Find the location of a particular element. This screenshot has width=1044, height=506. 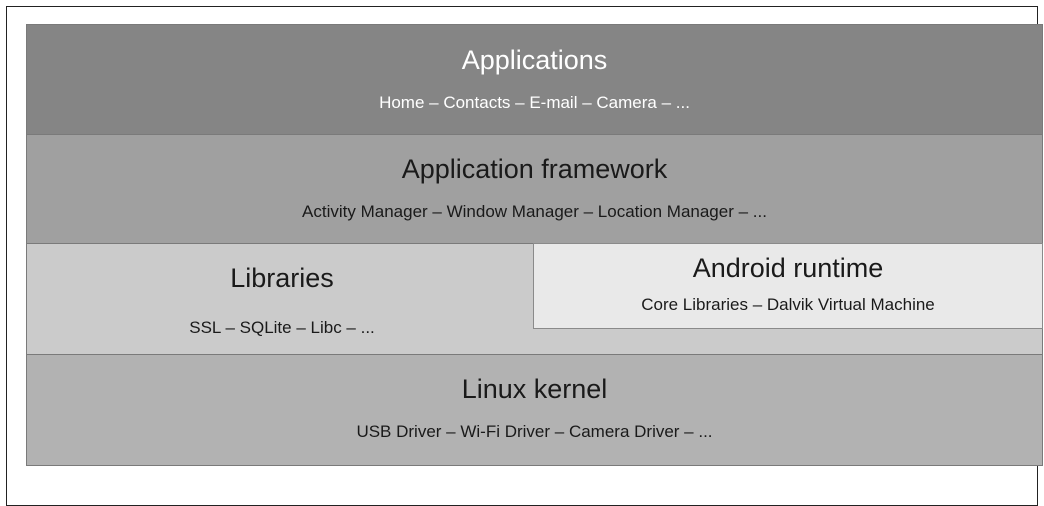

libraries-title: Libraries is located at coordinates (282, 278).